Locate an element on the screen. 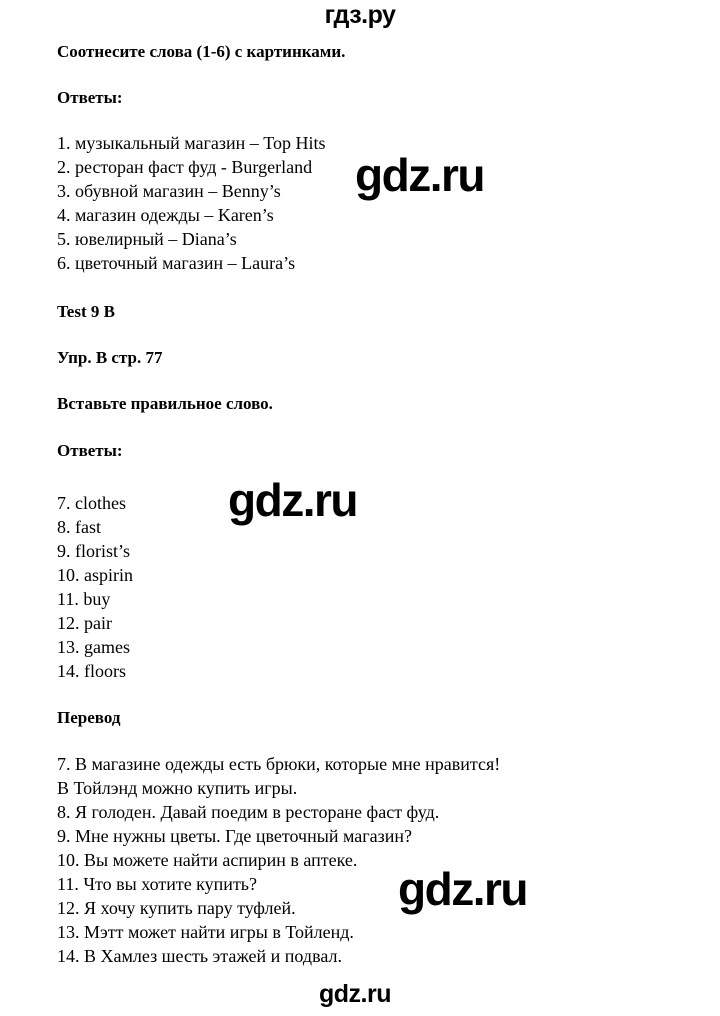  list-item: 8. fast is located at coordinates (79, 527).